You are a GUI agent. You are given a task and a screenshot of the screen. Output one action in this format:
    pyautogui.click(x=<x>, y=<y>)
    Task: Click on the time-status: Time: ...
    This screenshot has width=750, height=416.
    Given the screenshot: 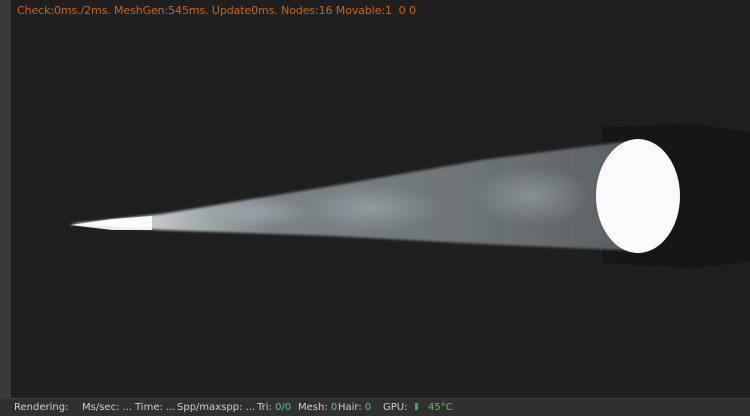 What is the action you would take?
    pyautogui.click(x=155, y=407)
    